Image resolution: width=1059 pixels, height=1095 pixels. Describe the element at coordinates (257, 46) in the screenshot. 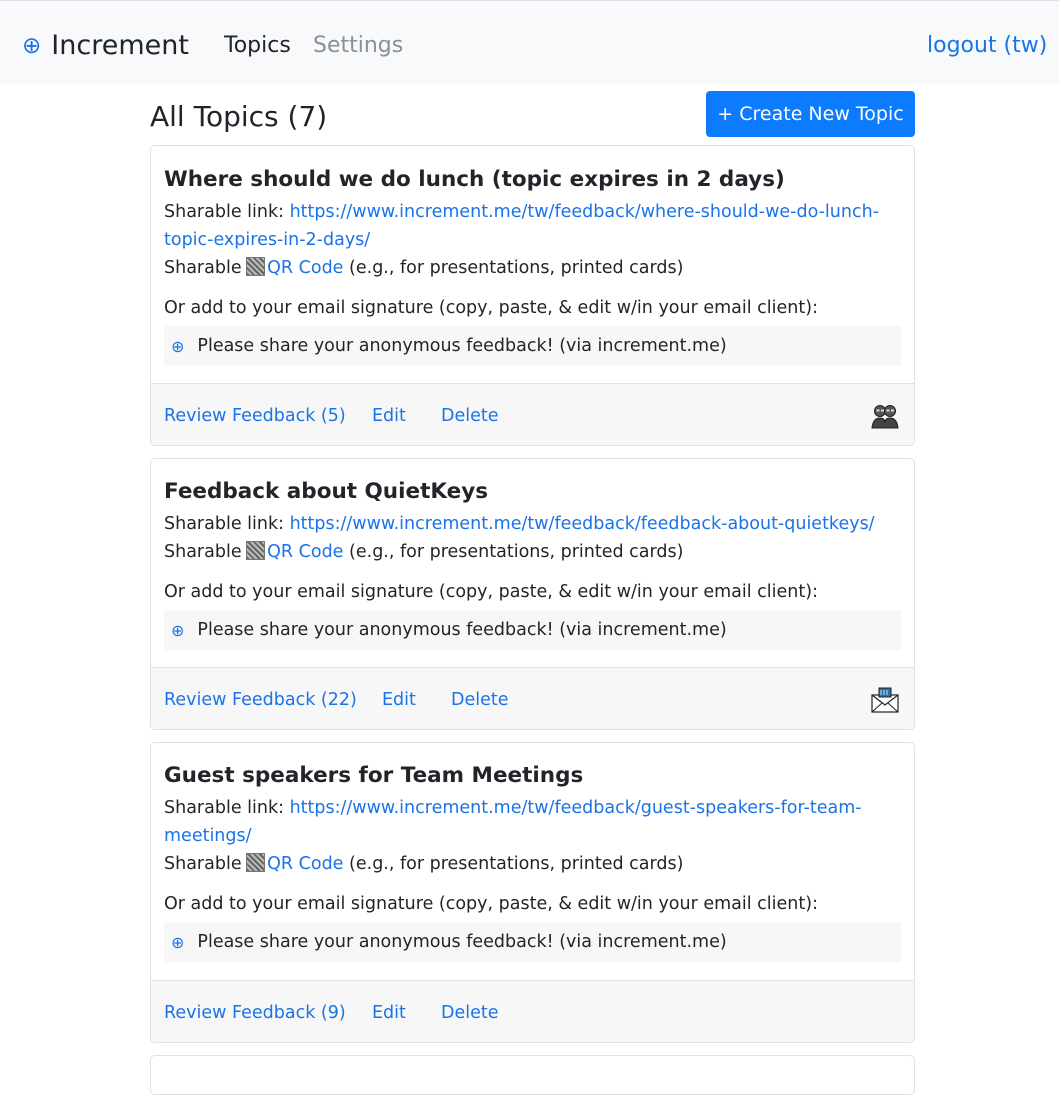

I see `nav-topics: Topics` at that location.